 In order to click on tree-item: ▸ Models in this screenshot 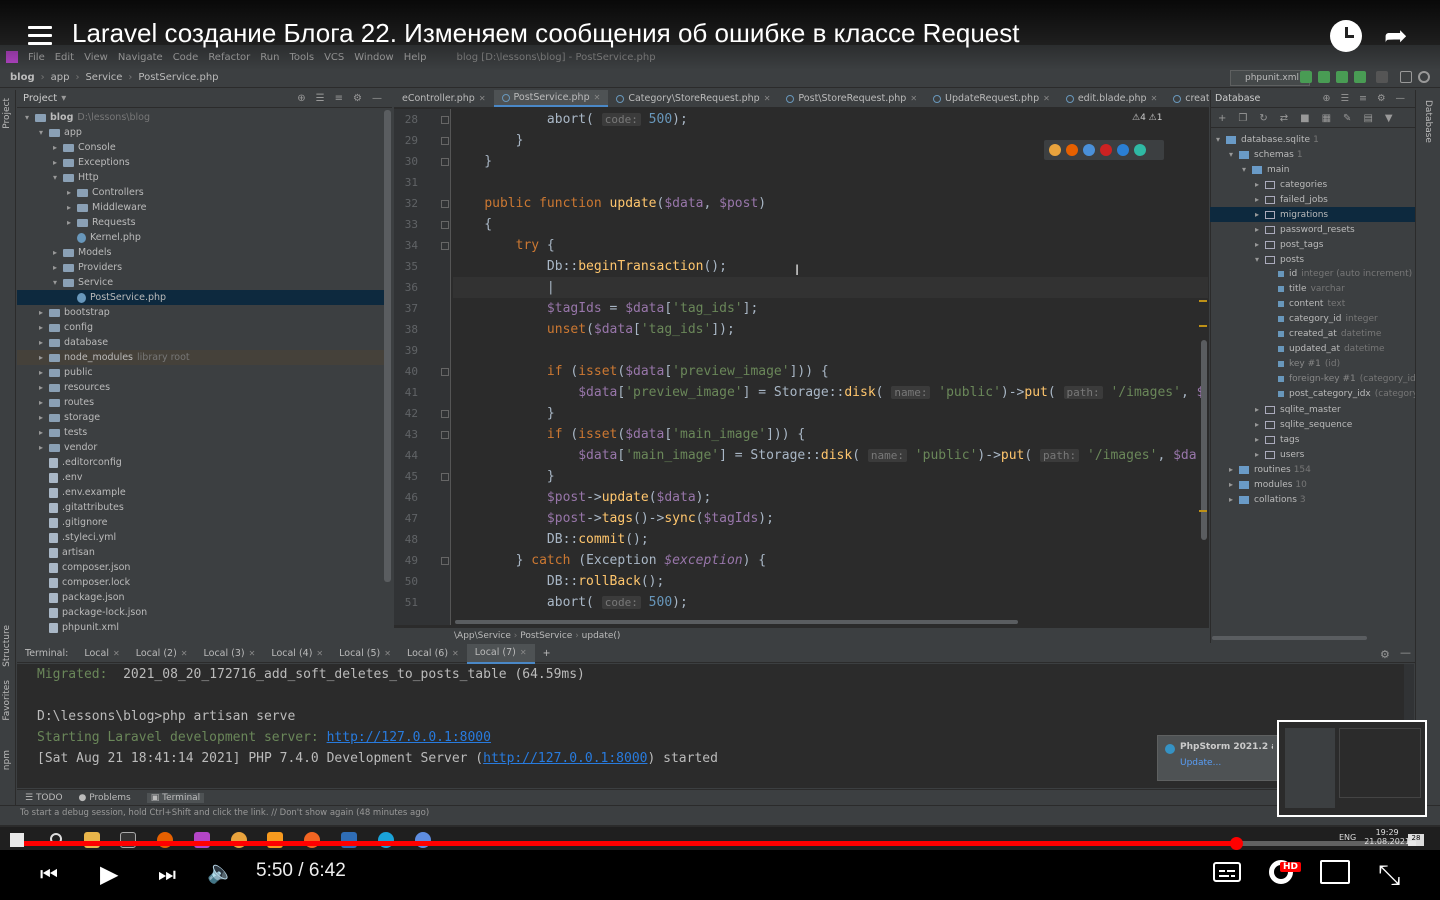, I will do `click(202, 252)`.